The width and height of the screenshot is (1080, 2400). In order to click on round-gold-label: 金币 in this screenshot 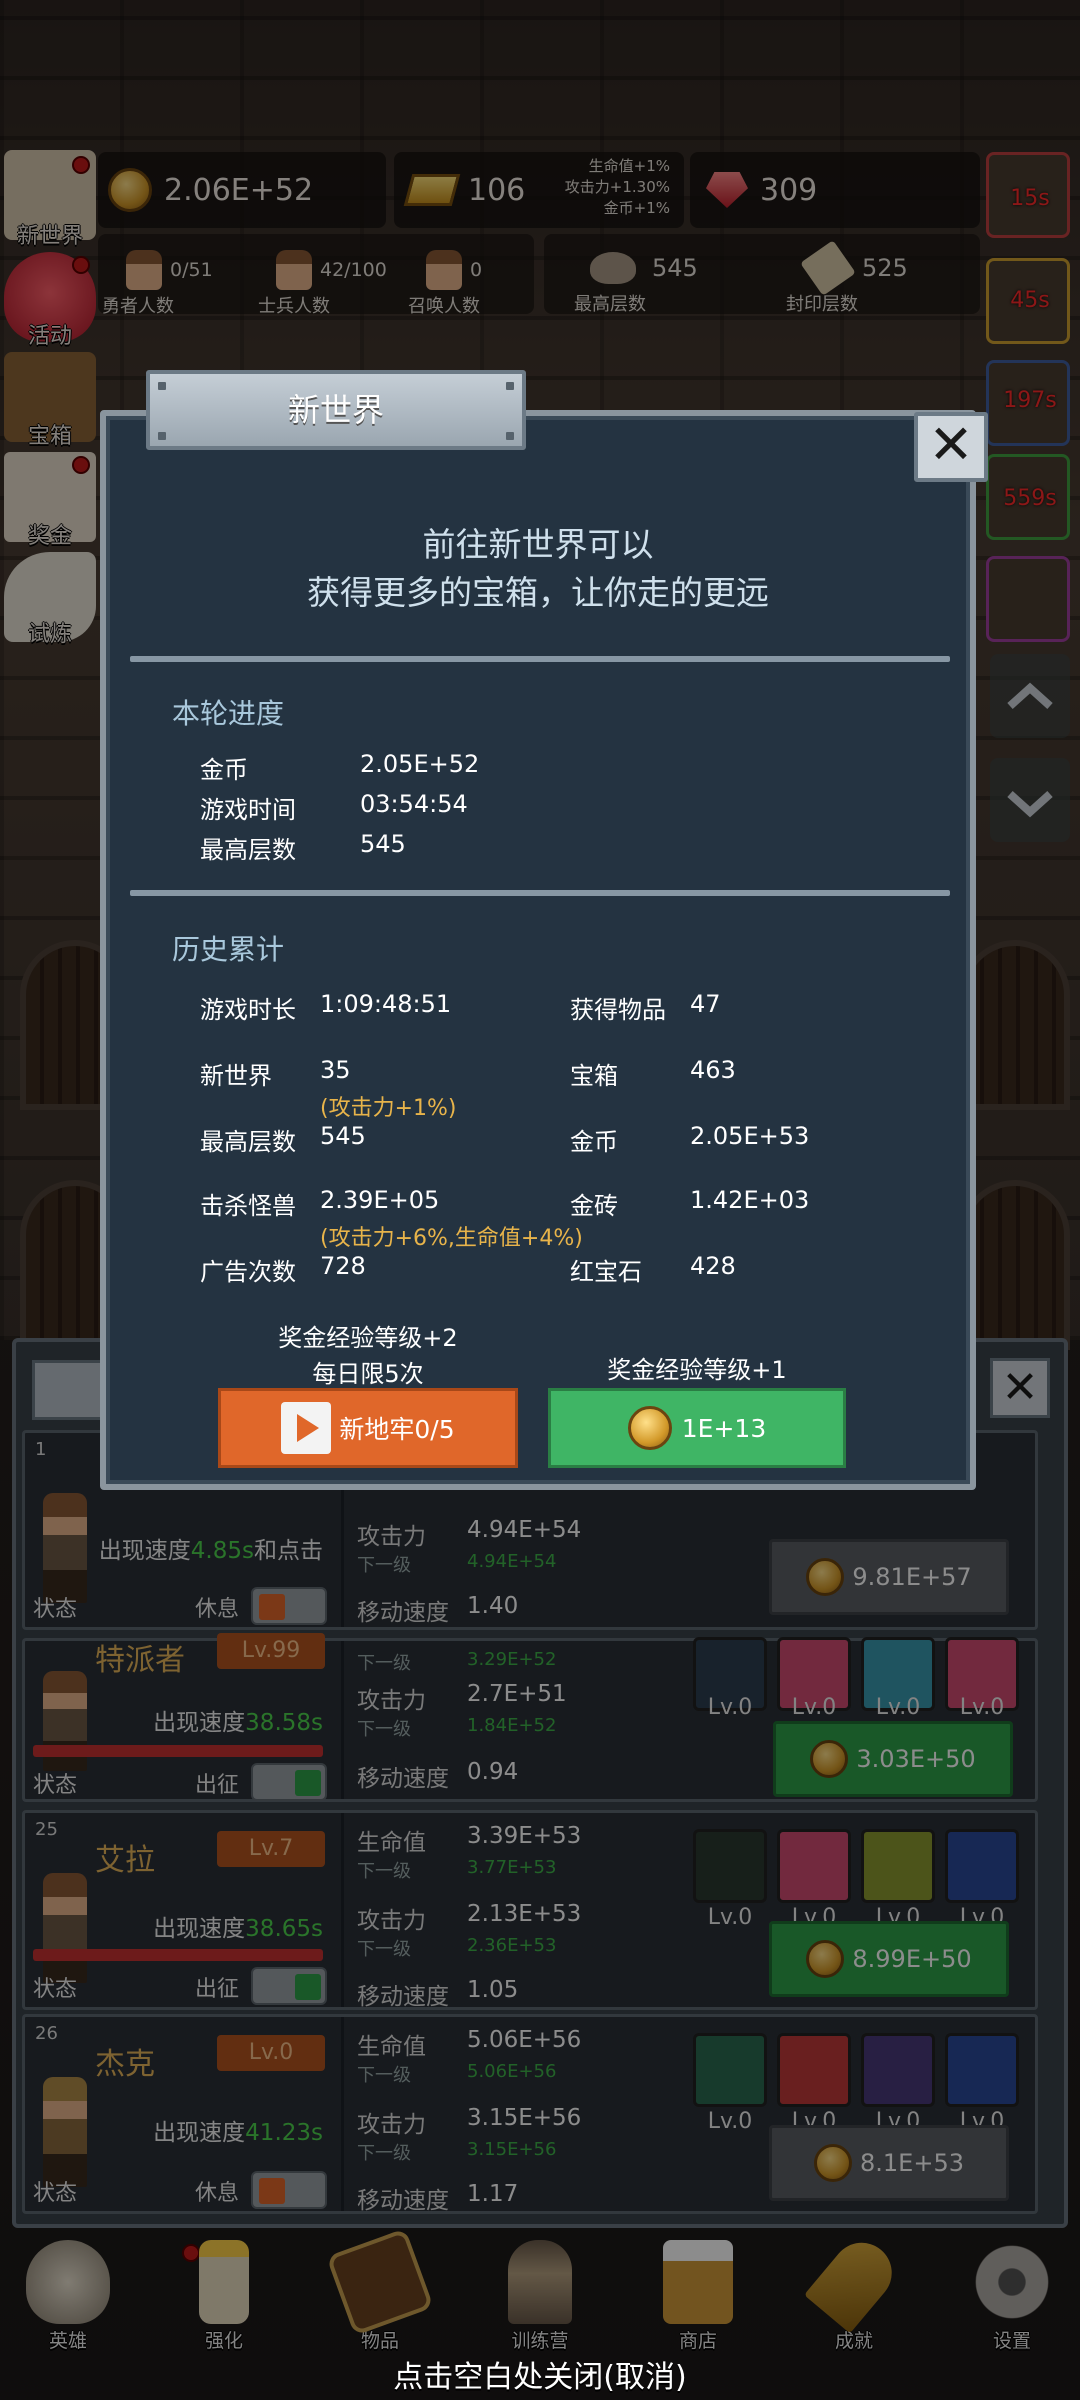, I will do `click(224, 770)`.